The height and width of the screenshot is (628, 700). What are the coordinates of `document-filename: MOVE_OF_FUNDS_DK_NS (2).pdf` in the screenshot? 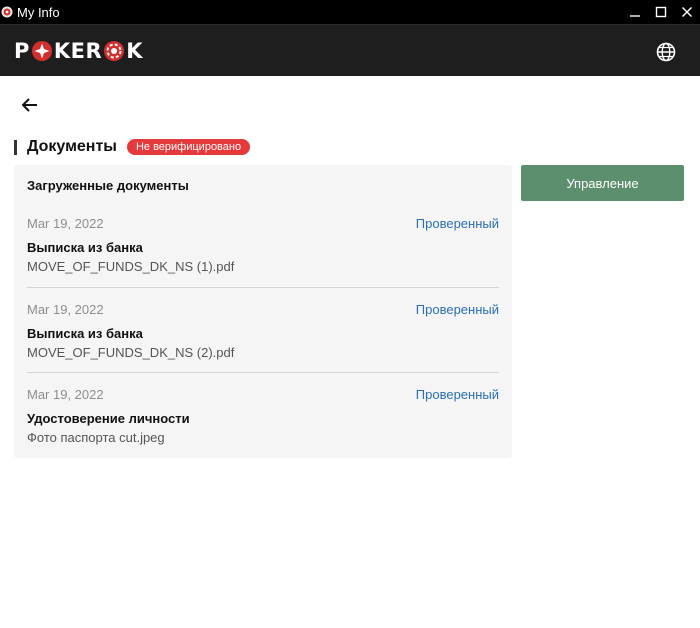 It's located at (131, 352).